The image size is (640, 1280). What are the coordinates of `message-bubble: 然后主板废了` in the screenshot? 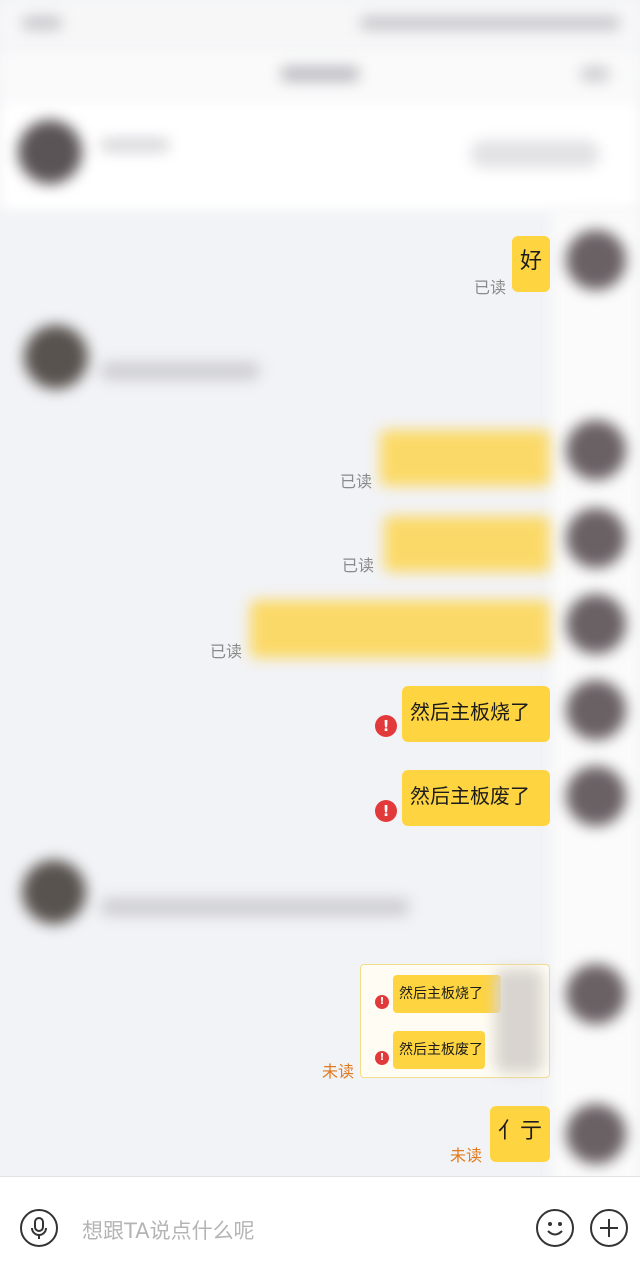 It's located at (476, 798).